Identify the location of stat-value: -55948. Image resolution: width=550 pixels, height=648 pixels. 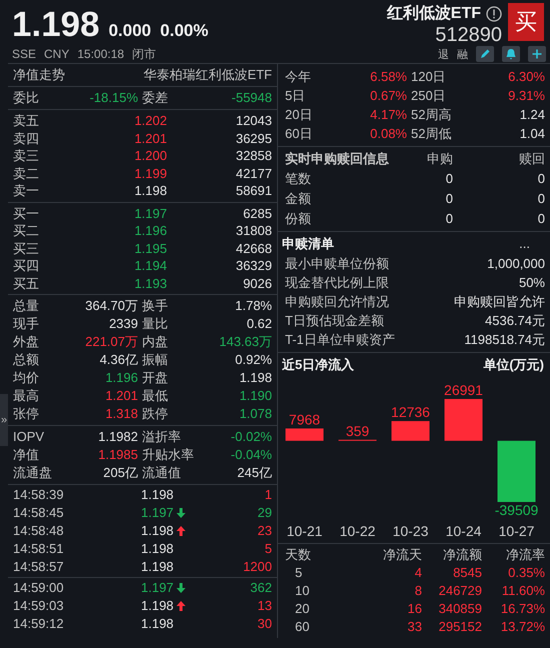
(251, 98).